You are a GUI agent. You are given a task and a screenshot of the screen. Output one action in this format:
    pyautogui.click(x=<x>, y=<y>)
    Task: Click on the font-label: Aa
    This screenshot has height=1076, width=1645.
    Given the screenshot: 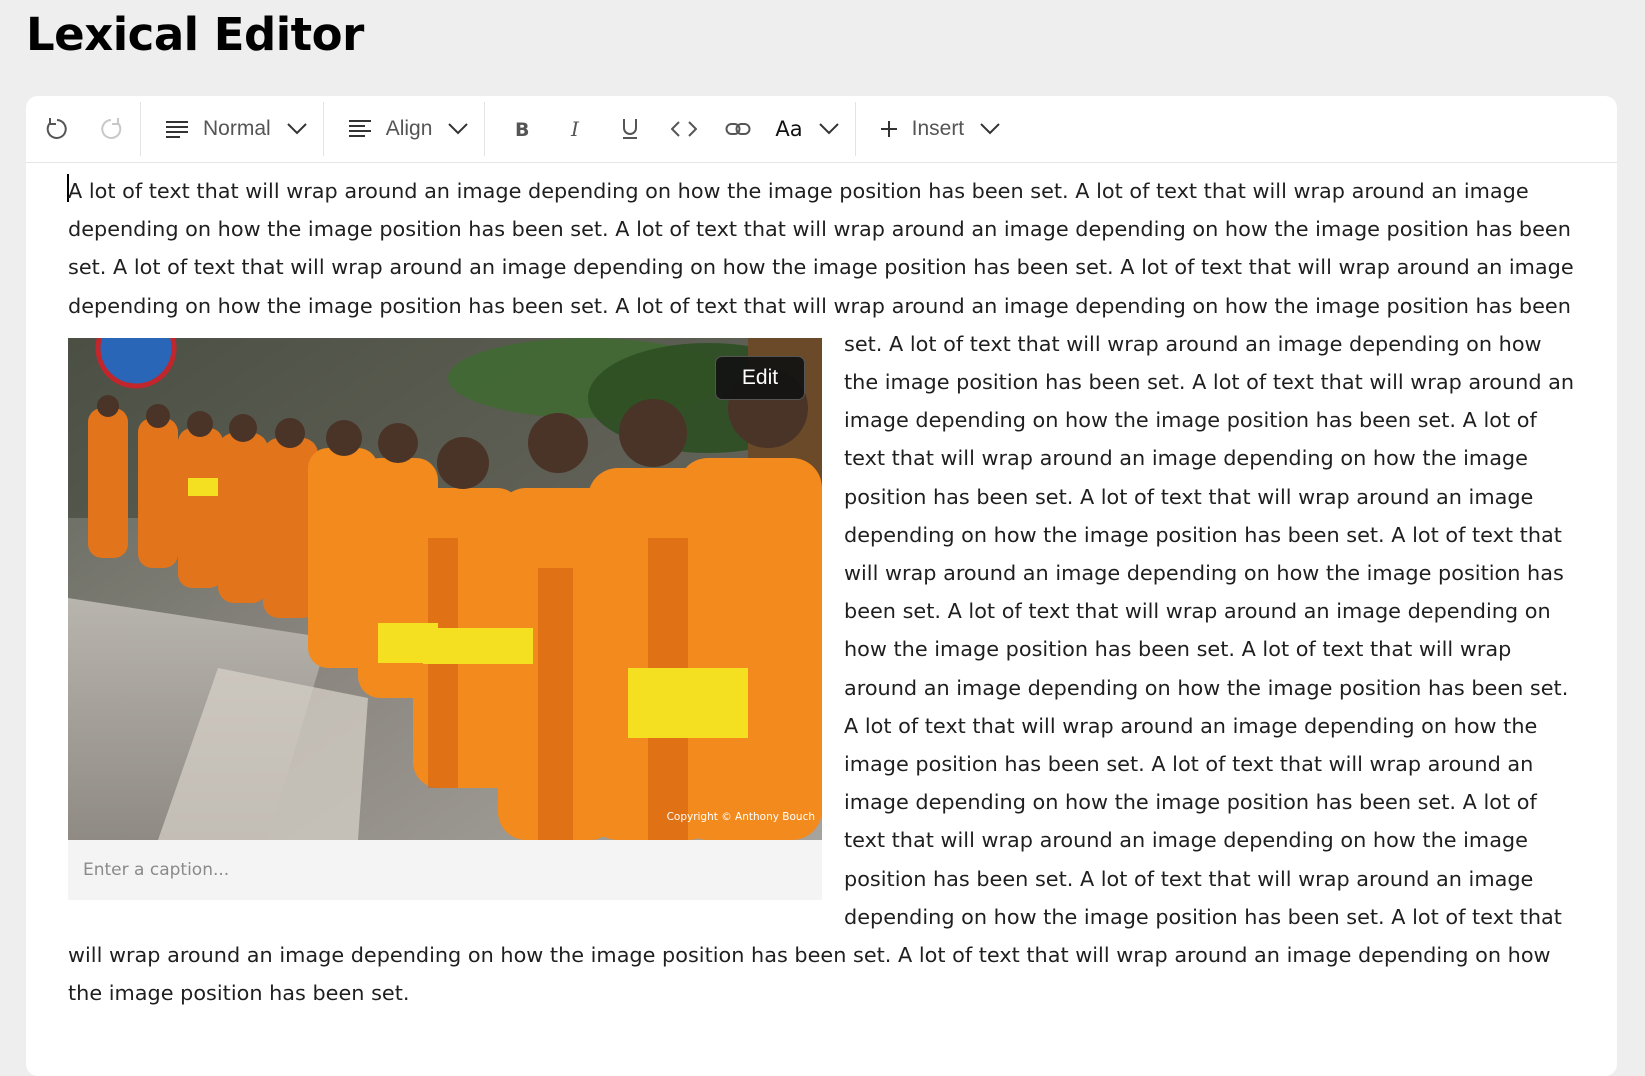 What is the action you would take?
    pyautogui.click(x=789, y=129)
    